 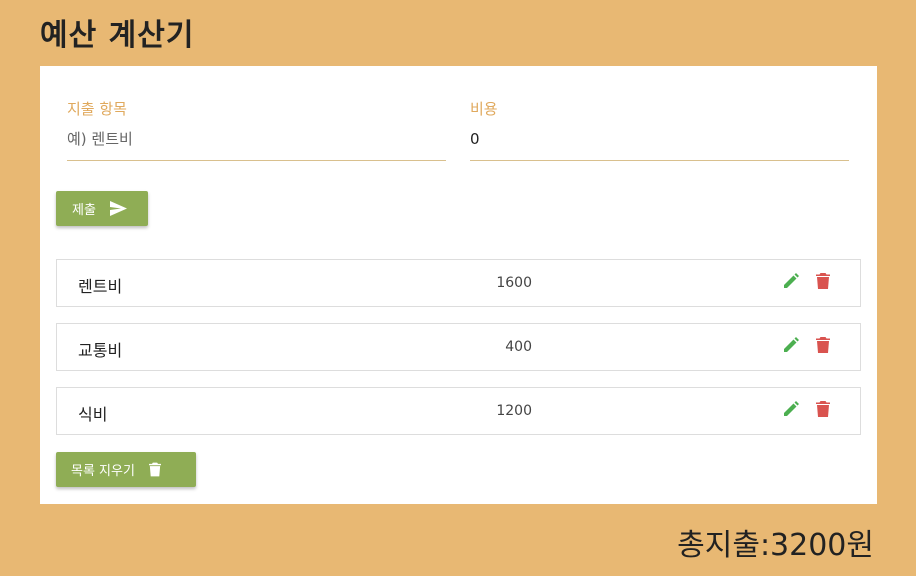 I want to click on total-expense: 총지출:3200원, so click(x=775, y=545).